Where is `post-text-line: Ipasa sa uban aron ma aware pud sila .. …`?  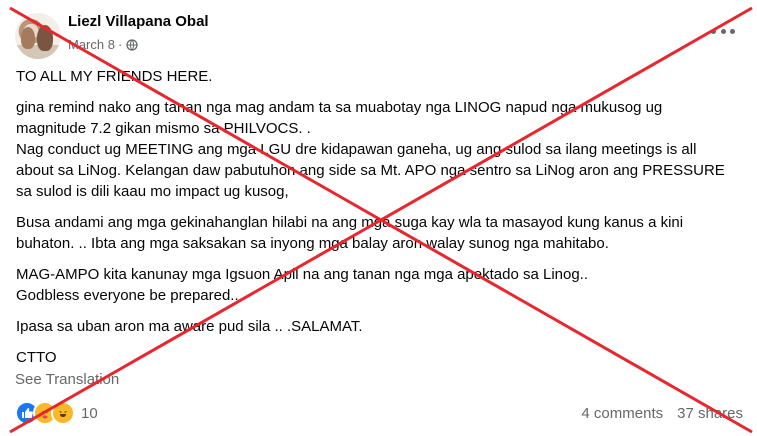
post-text-line: Ipasa sa uban aron ma aware pud sila .. … is located at coordinates (189, 326).